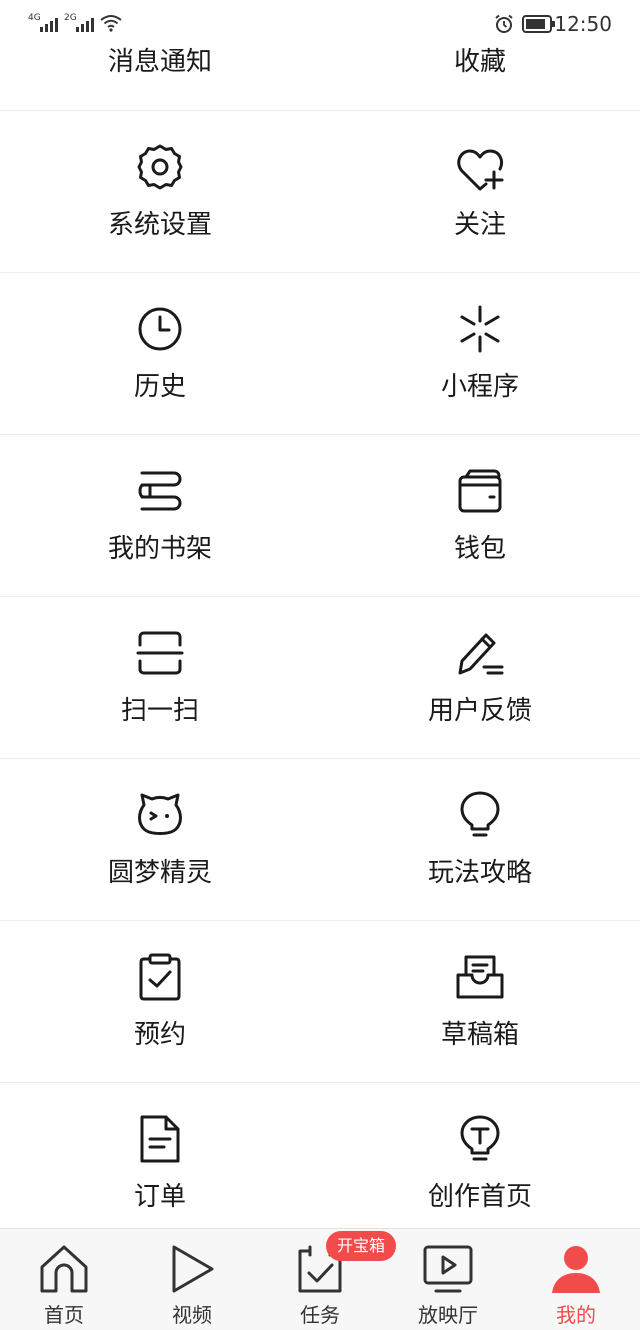  What do you see at coordinates (160, 353) in the screenshot?
I see `grid-item-history: 历史` at bounding box center [160, 353].